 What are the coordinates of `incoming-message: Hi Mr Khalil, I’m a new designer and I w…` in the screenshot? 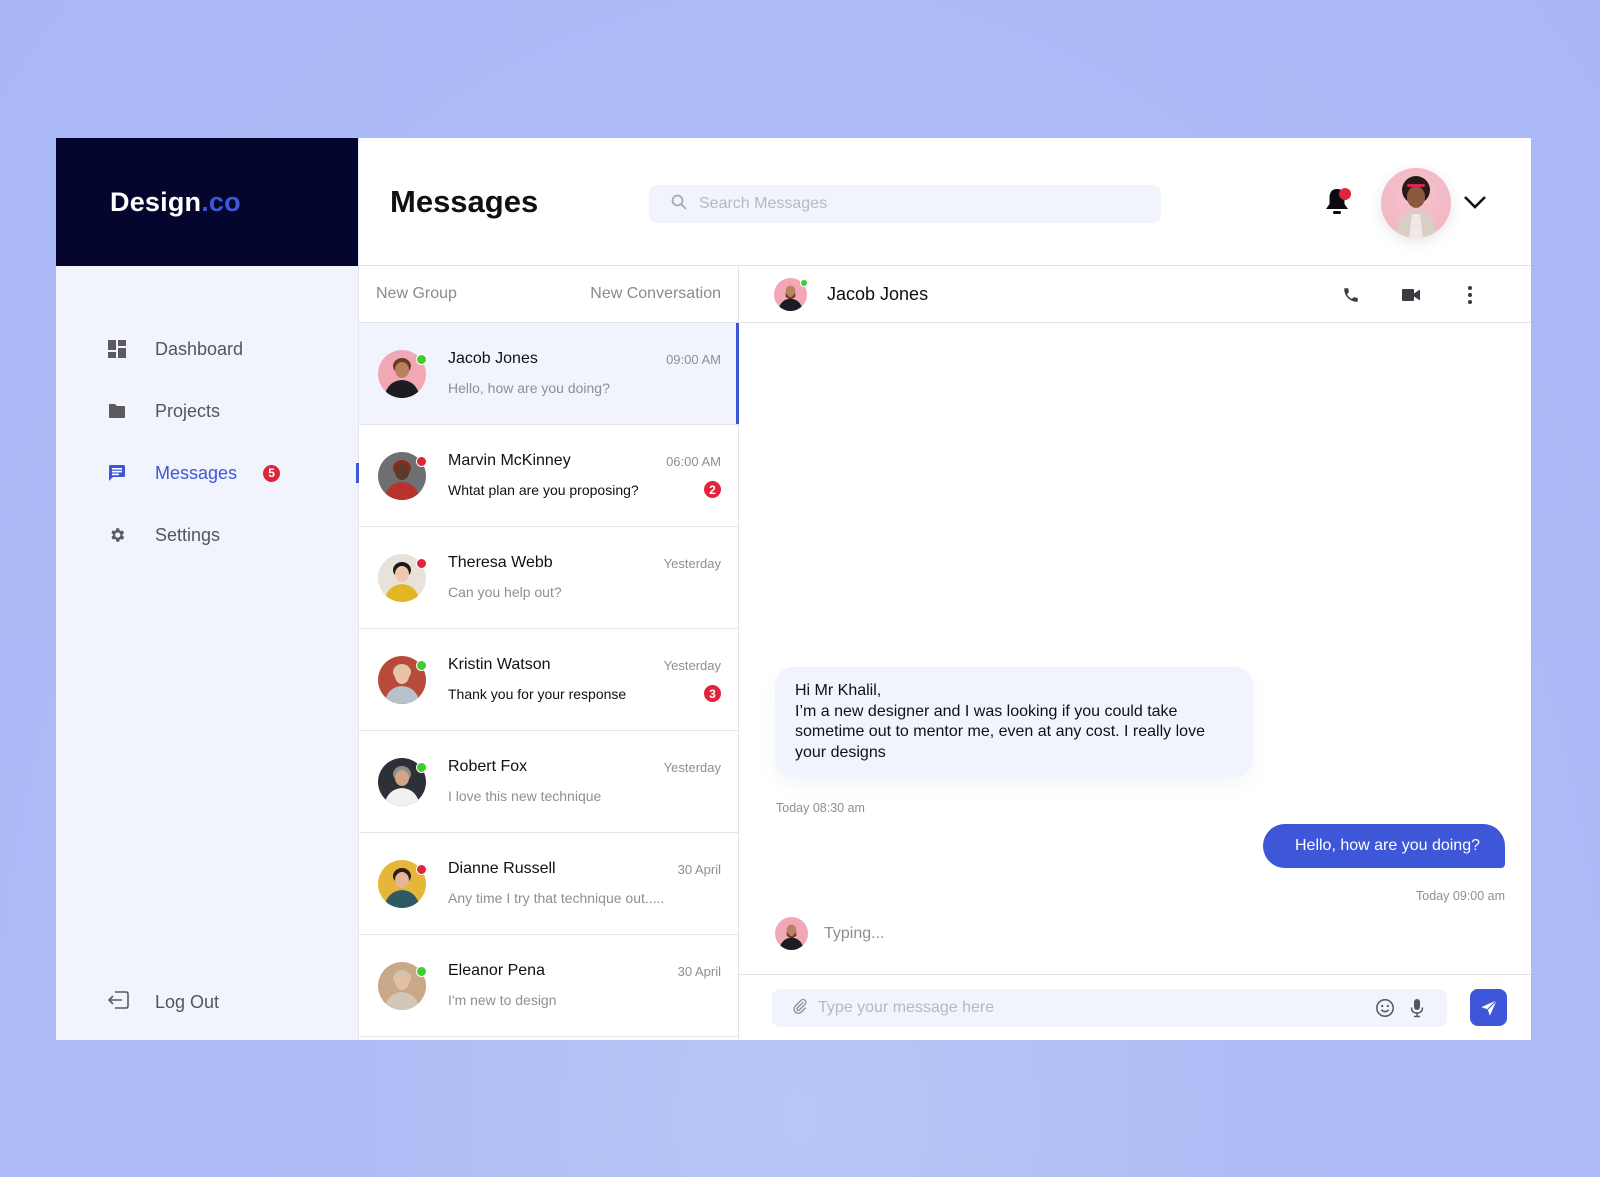 It's located at (1014, 722).